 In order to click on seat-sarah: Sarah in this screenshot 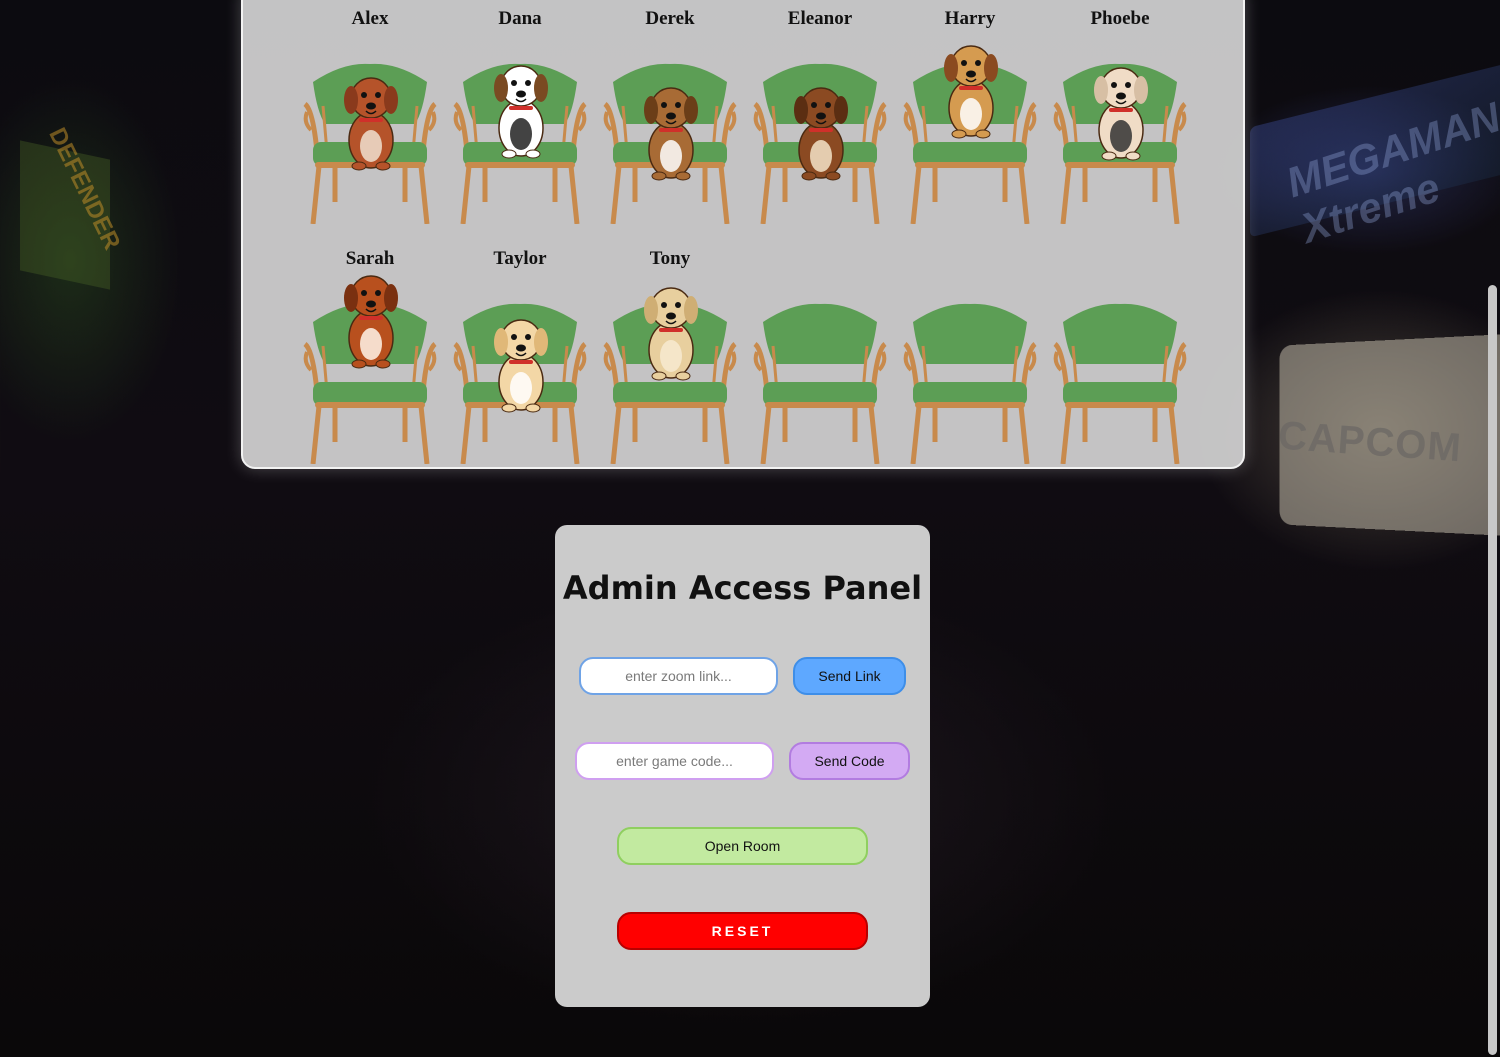, I will do `click(370, 354)`.